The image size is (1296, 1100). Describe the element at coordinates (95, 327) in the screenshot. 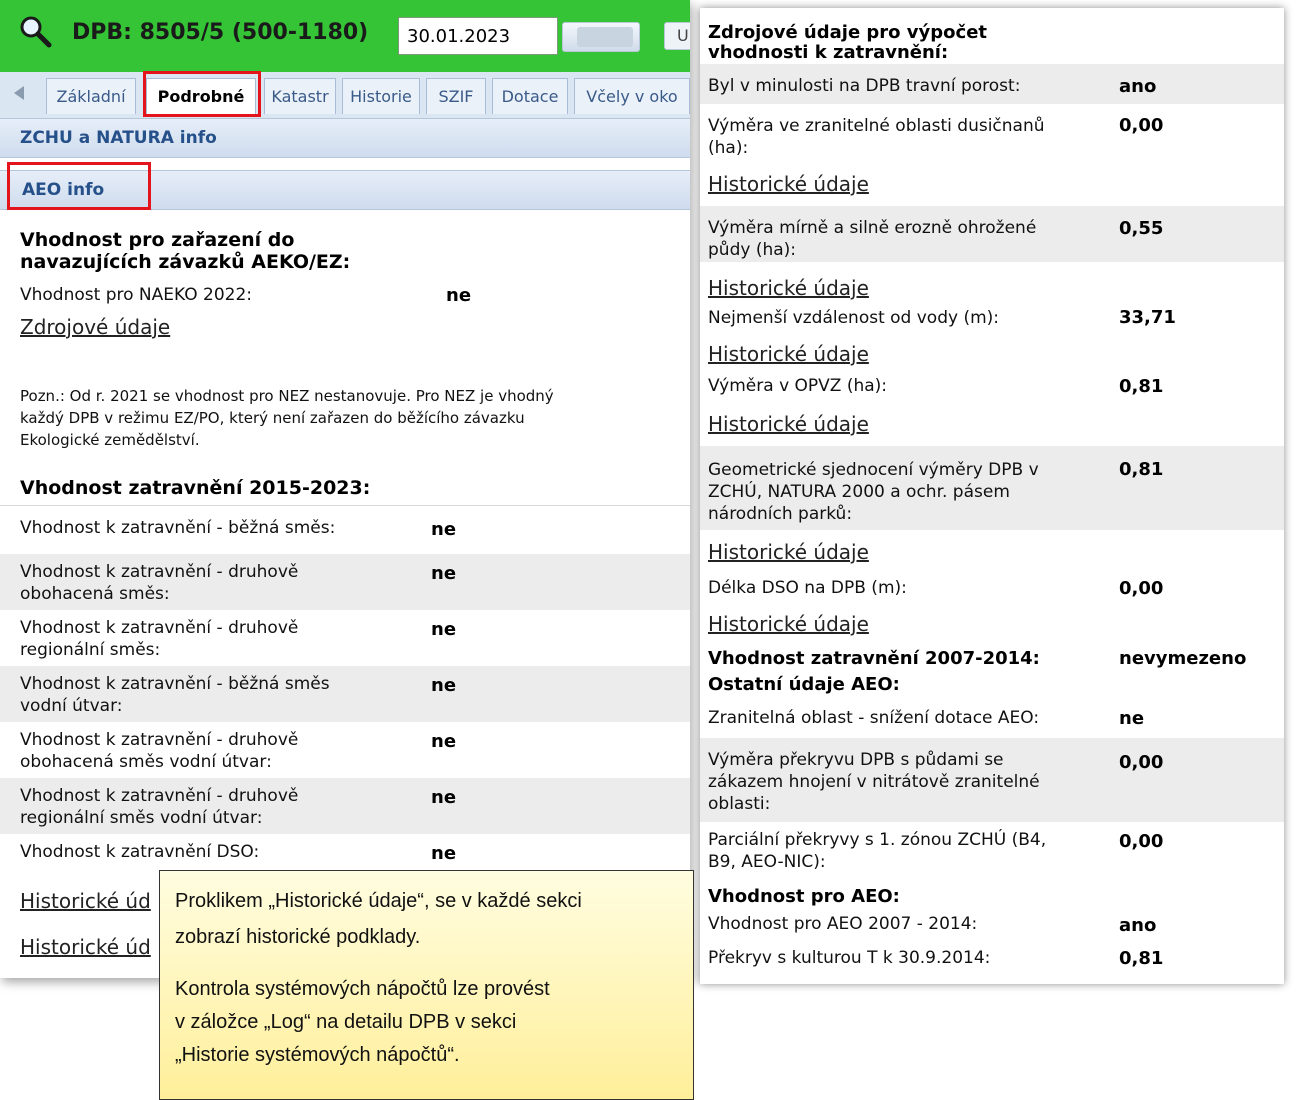

I see `source-data-link: Zdrojové údaje` at that location.